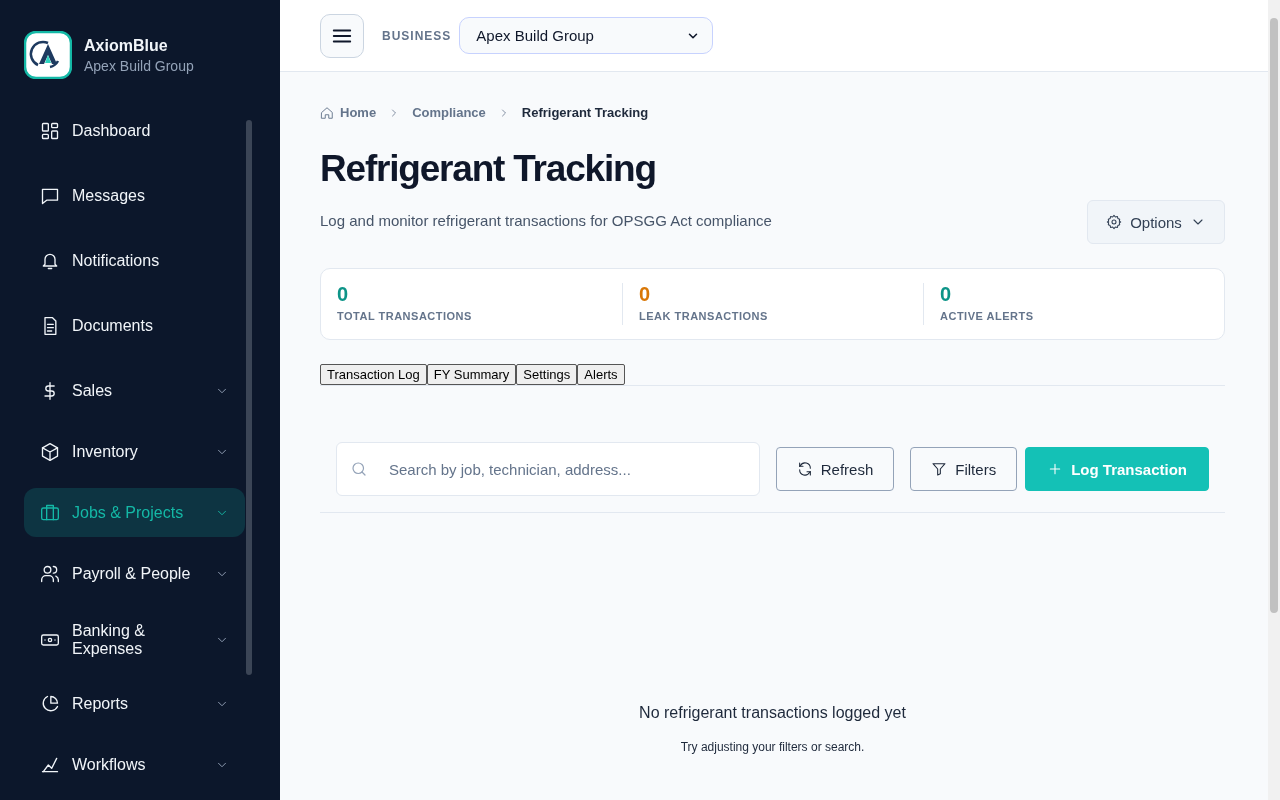 The width and height of the screenshot is (1280, 800). I want to click on logo-icon, so click(48, 55).